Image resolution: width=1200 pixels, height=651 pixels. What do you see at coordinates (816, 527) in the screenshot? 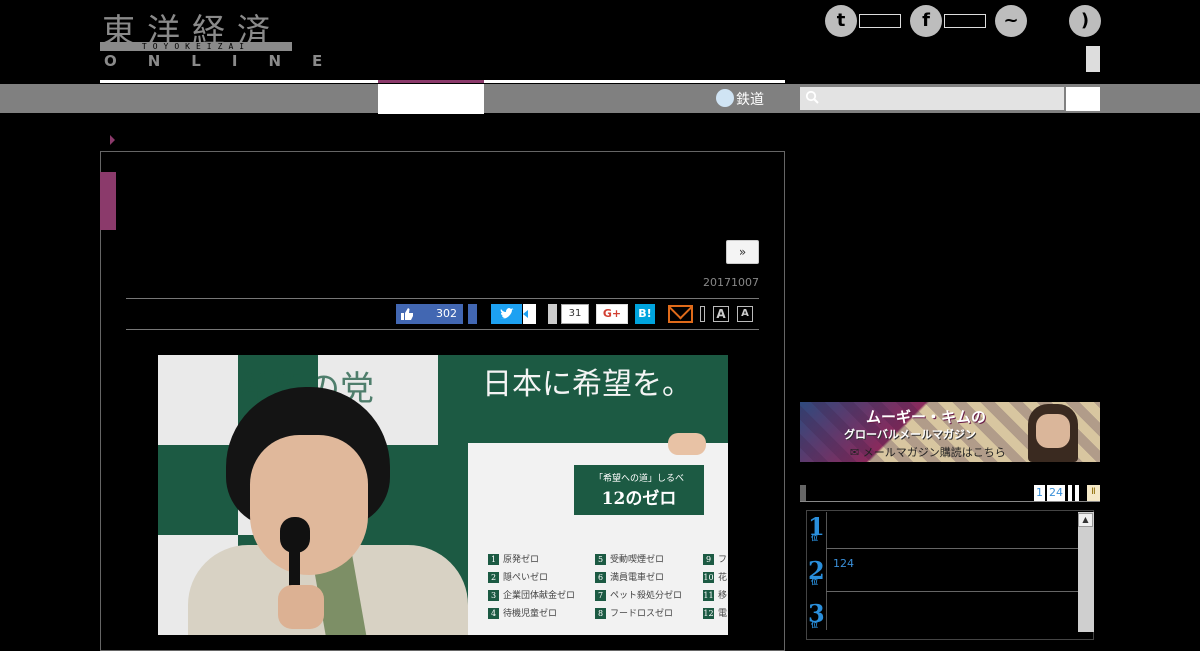
I see `rank-number-1: 1位` at bounding box center [816, 527].